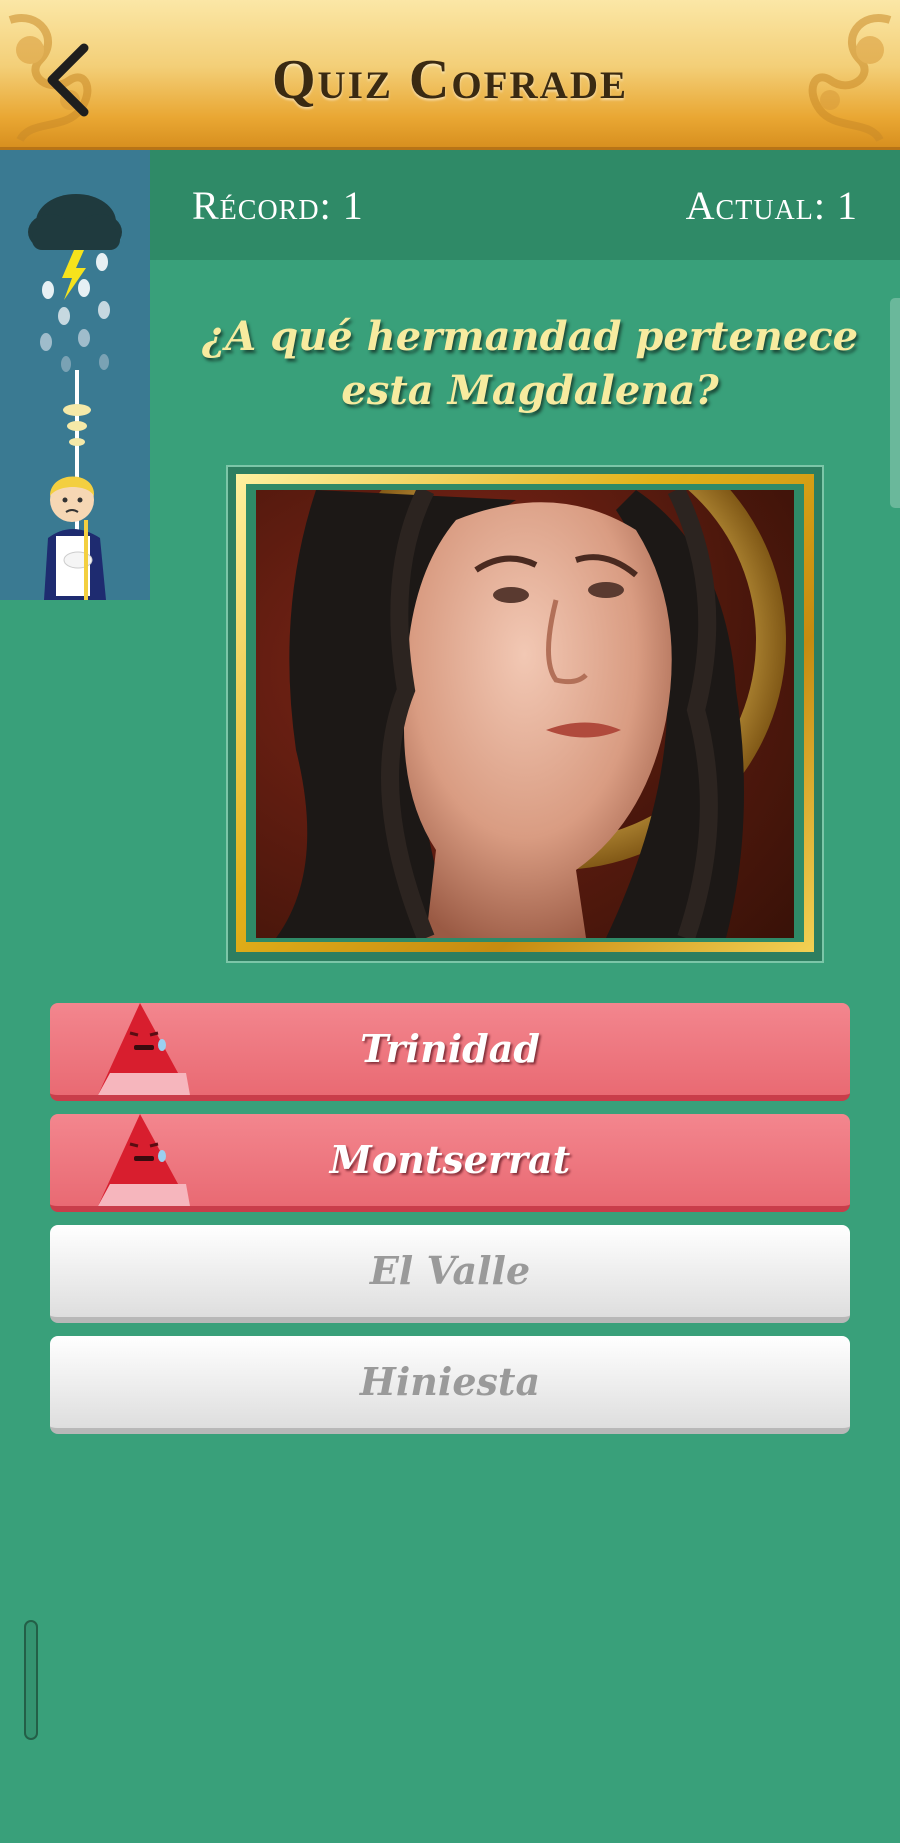 The height and width of the screenshot is (1843, 900). I want to click on answer-button-4: Hiniesta, so click(450, 1385).